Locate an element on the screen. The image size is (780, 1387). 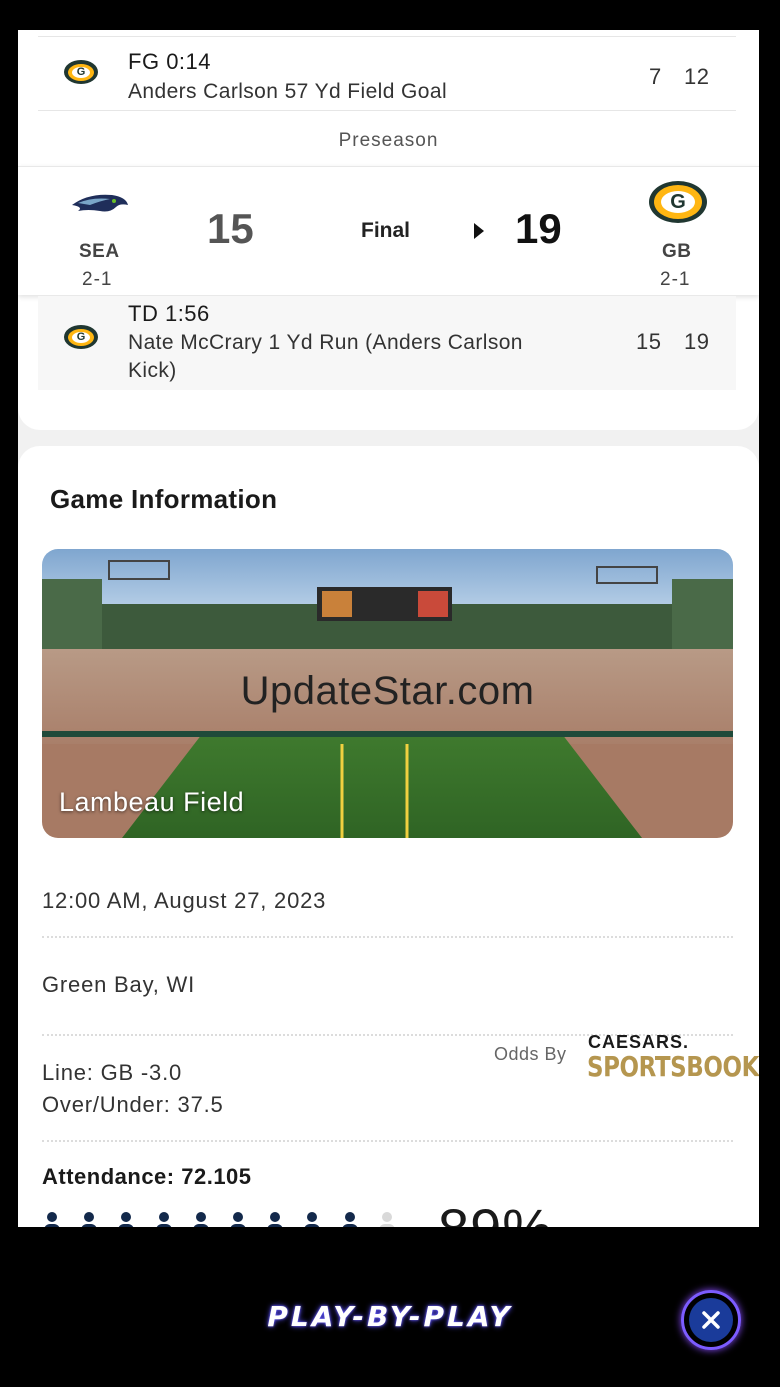
play-description-line-1: Nate McCrary 1 Yd Run (Anders Carlson is located at coordinates (325, 342).